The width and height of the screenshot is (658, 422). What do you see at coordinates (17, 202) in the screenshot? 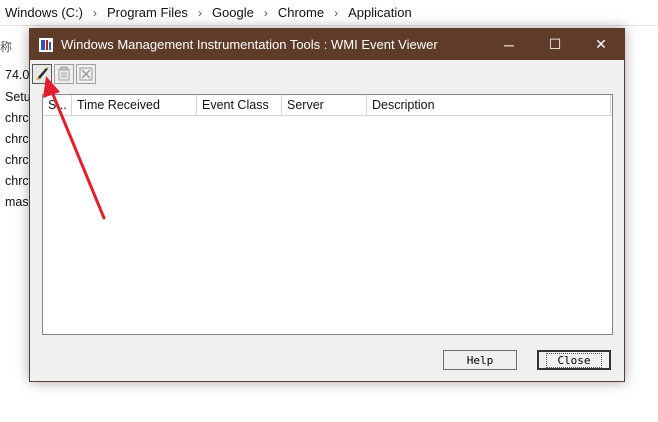
I see `list-item: mas` at bounding box center [17, 202].